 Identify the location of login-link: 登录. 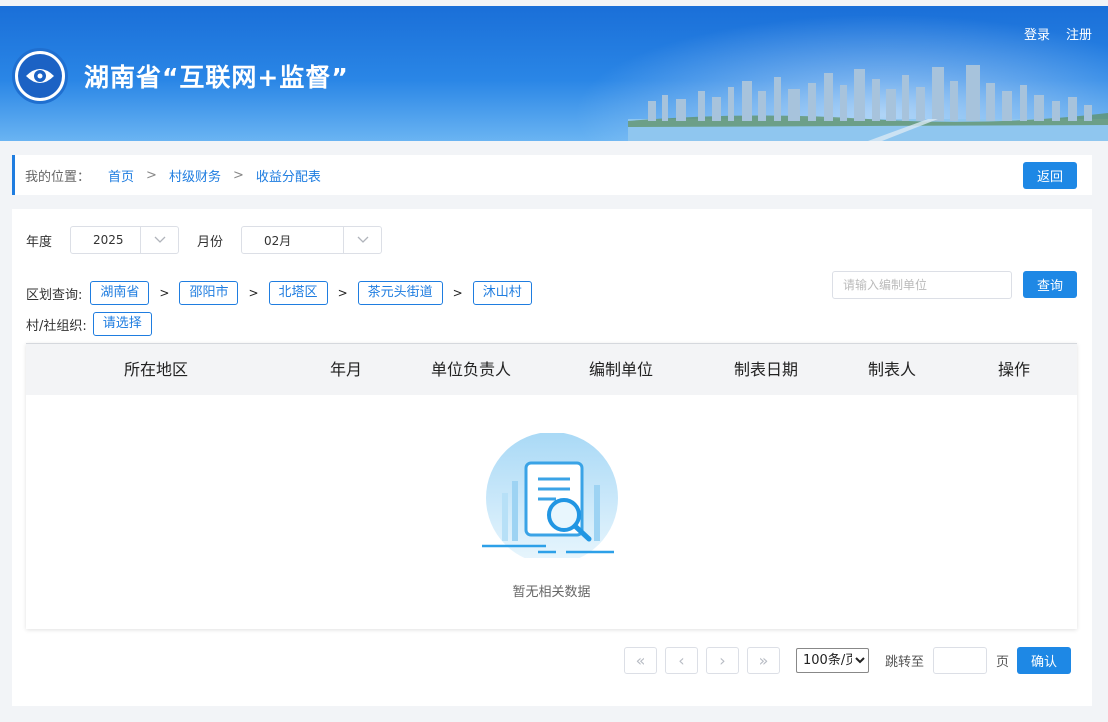
(1037, 33).